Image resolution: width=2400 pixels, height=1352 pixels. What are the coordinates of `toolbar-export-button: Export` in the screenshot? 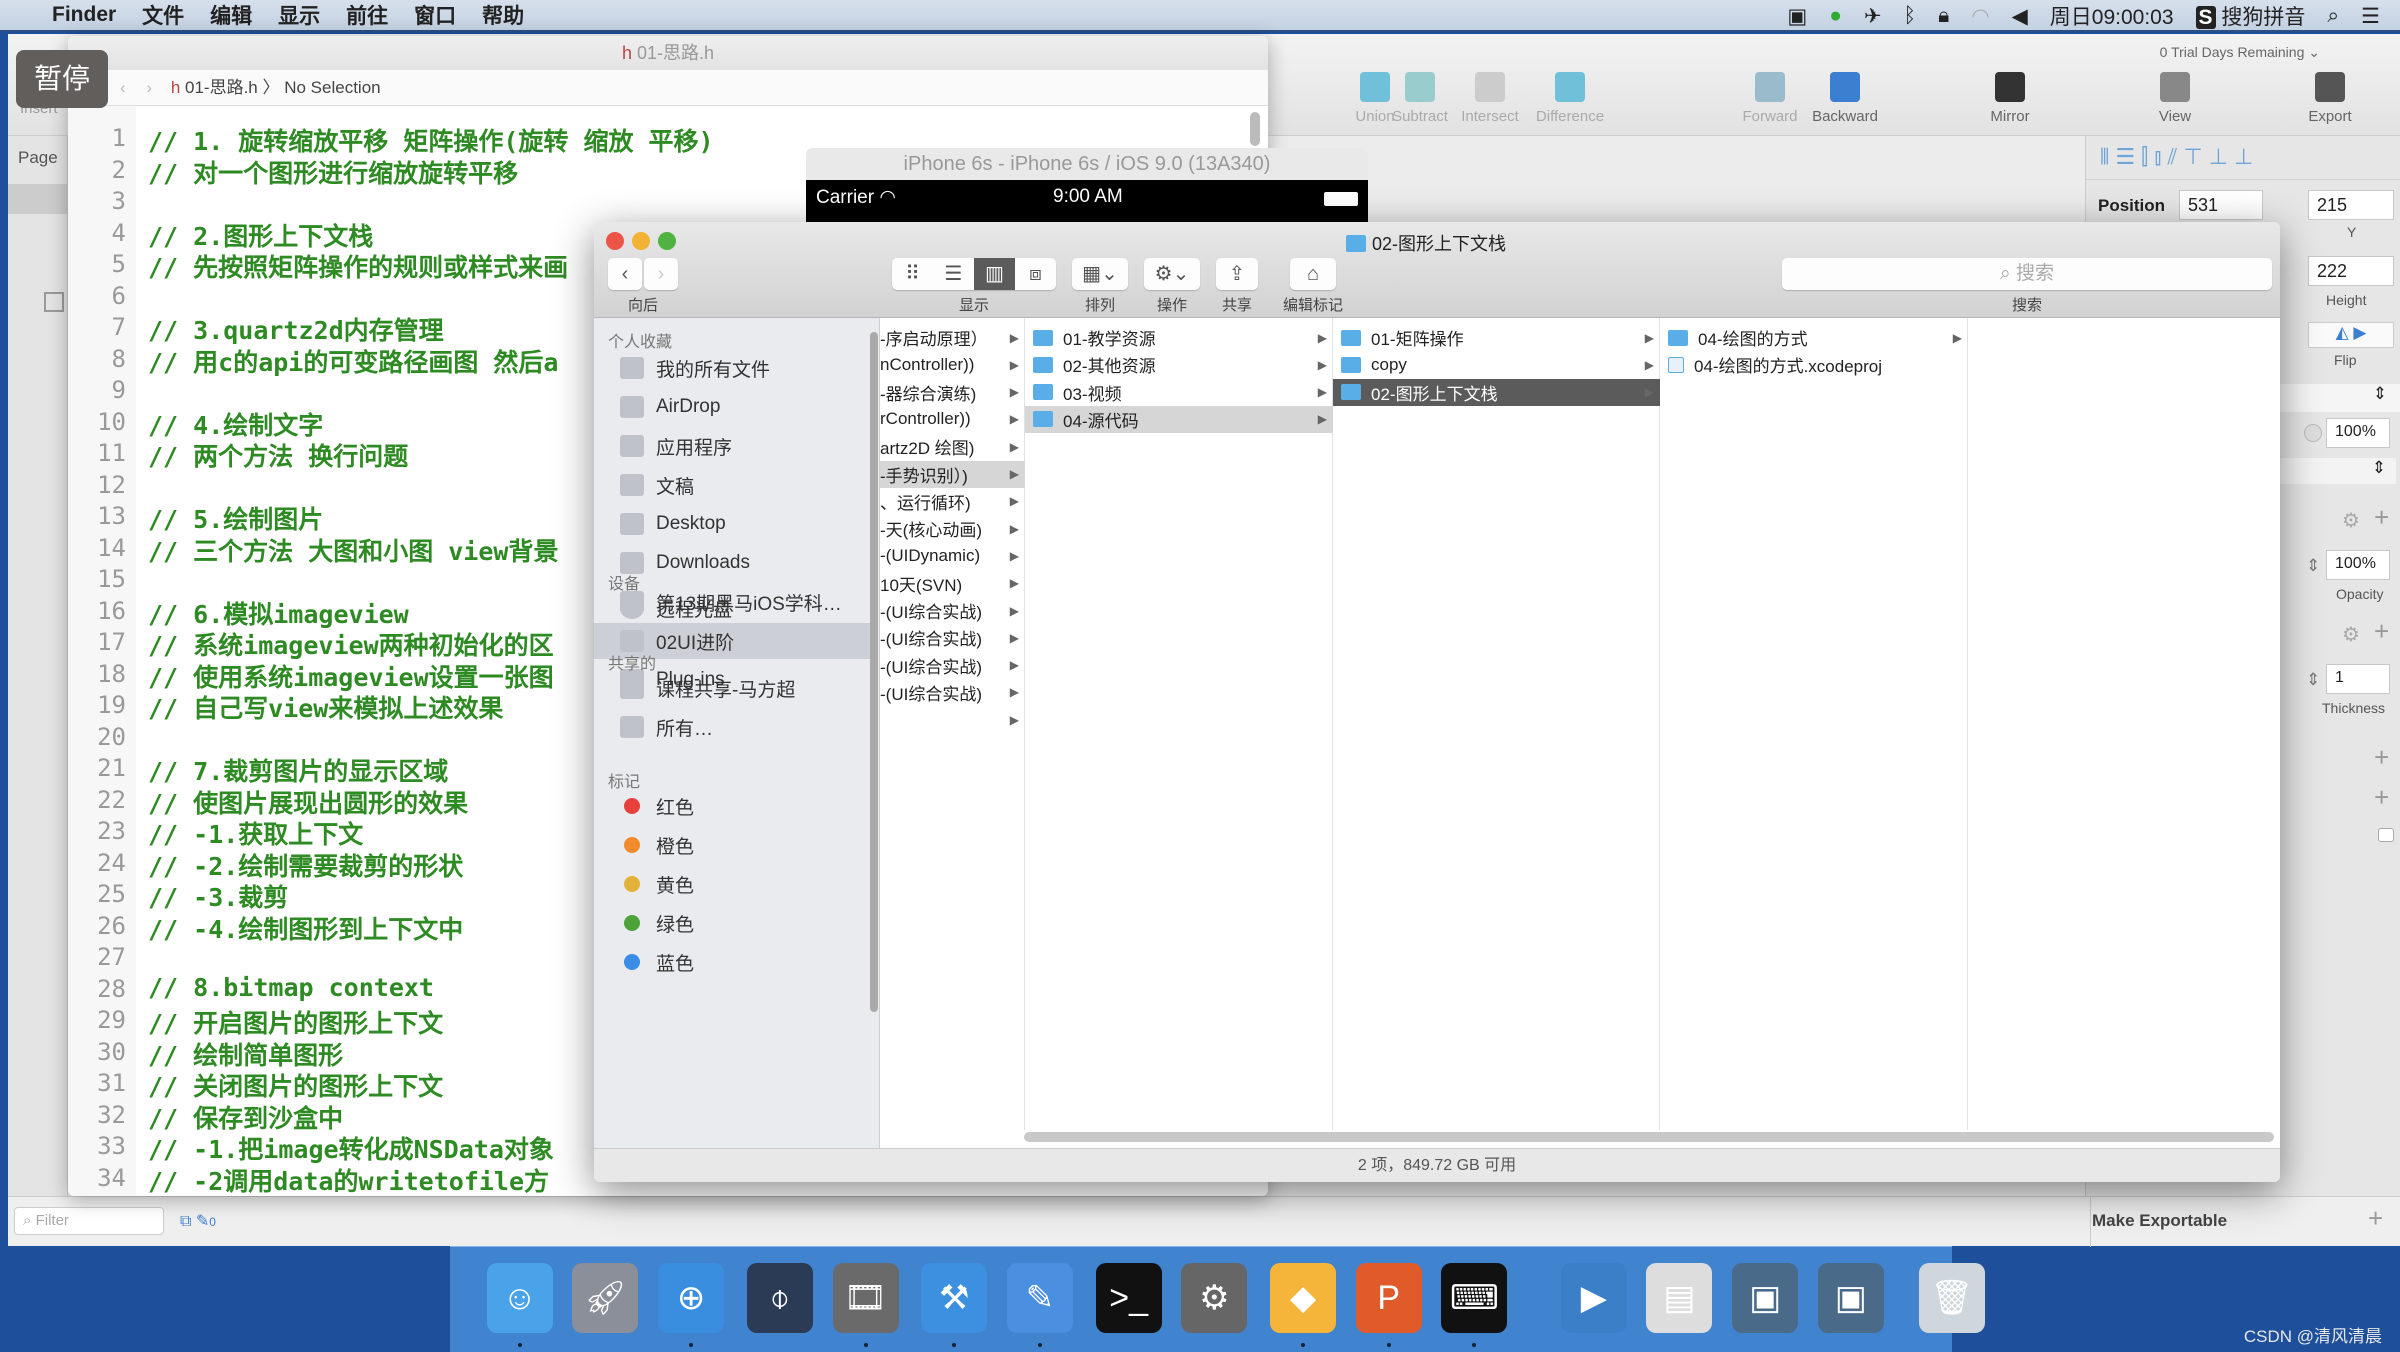 It's located at (2330, 98).